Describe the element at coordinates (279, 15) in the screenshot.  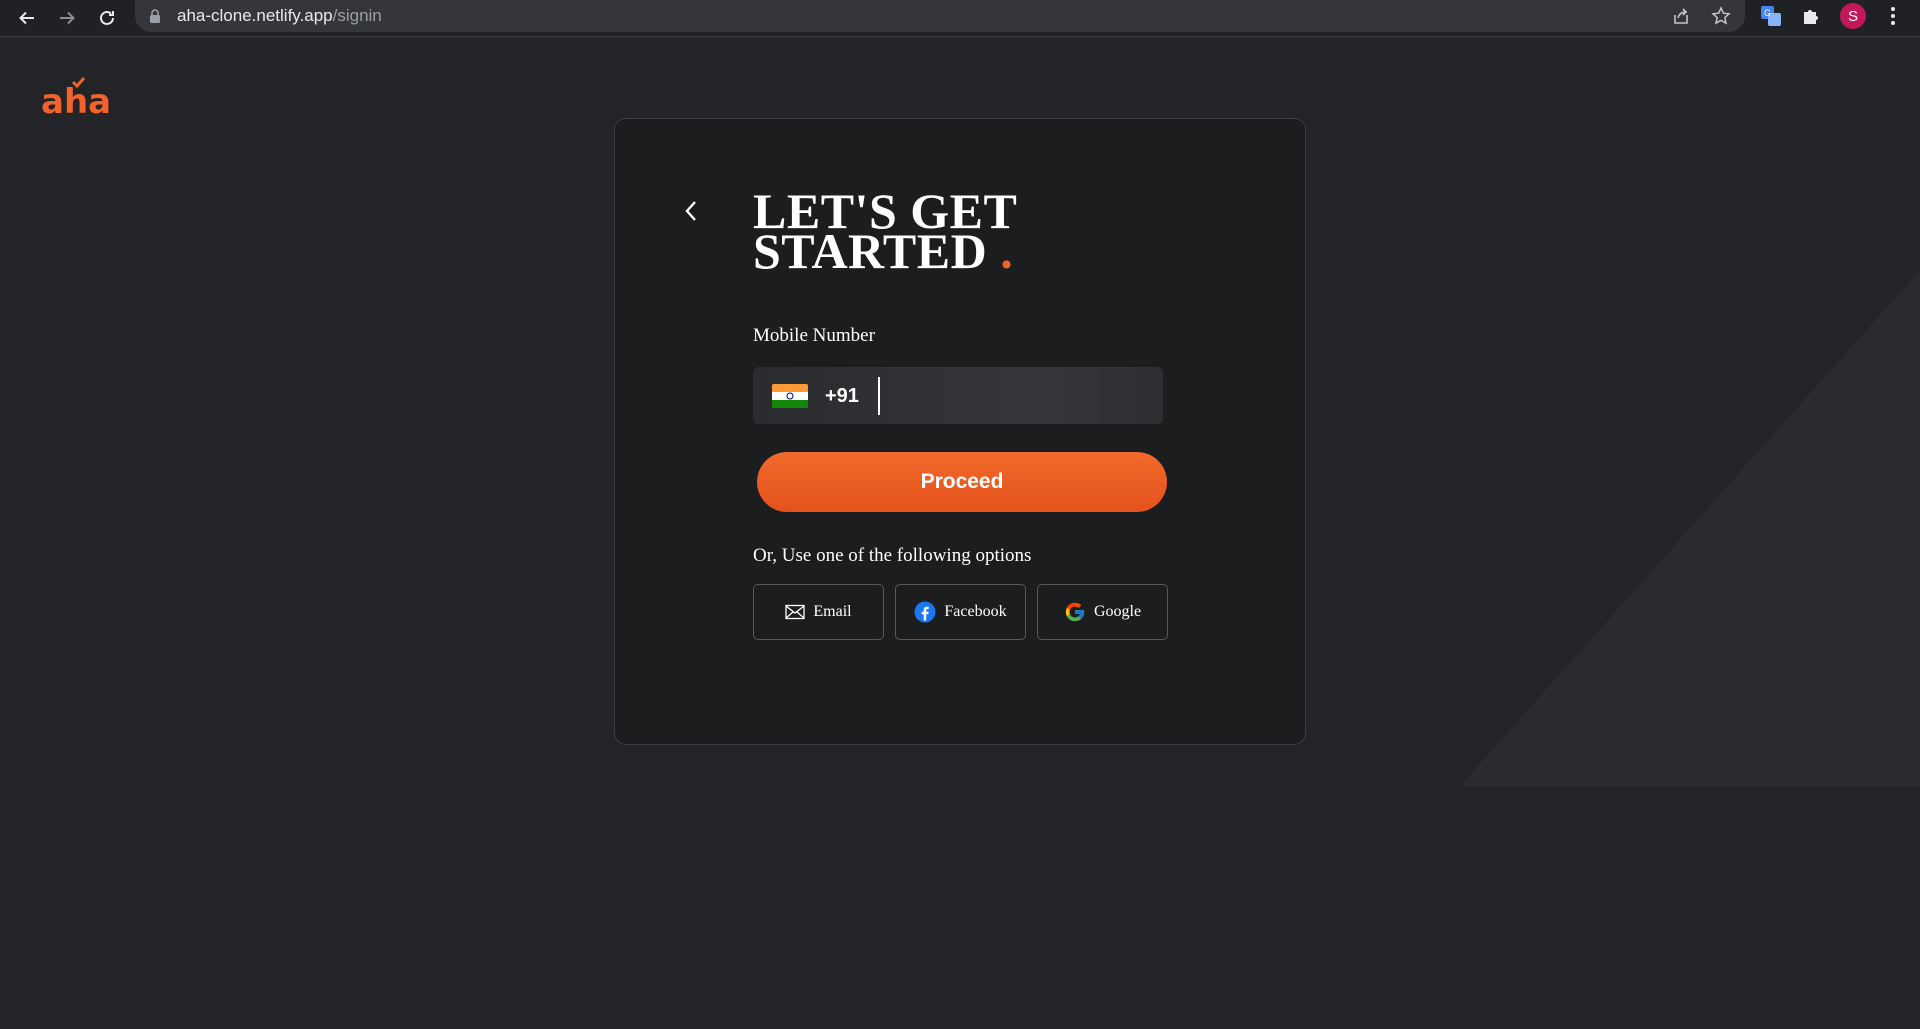
I see `url-text: aha-clone.netlify.app/signin` at that location.